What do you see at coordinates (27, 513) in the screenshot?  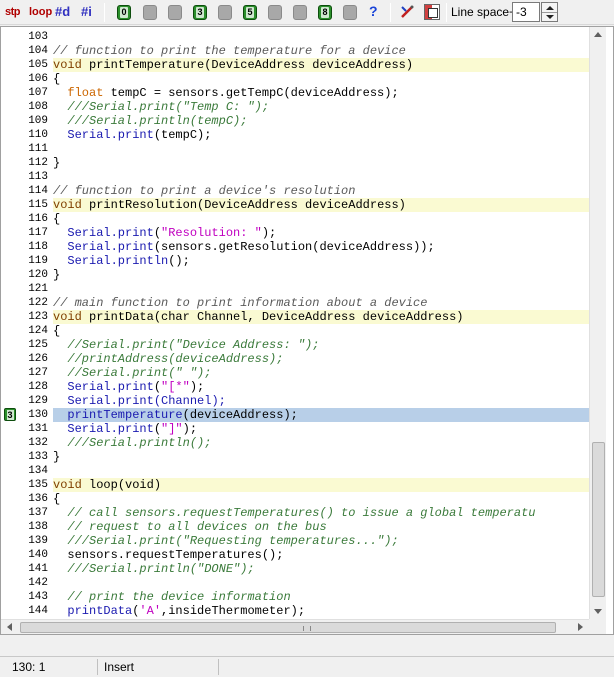 I see `line-gutter: 137` at bounding box center [27, 513].